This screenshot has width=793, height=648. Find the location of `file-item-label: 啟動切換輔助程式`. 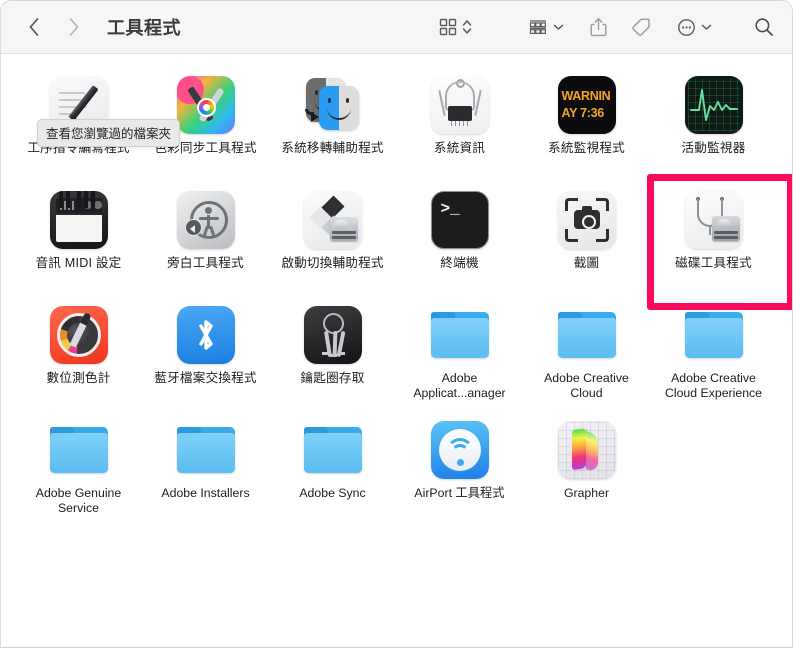

file-item-label: 啟動切換輔助程式 is located at coordinates (332, 263).